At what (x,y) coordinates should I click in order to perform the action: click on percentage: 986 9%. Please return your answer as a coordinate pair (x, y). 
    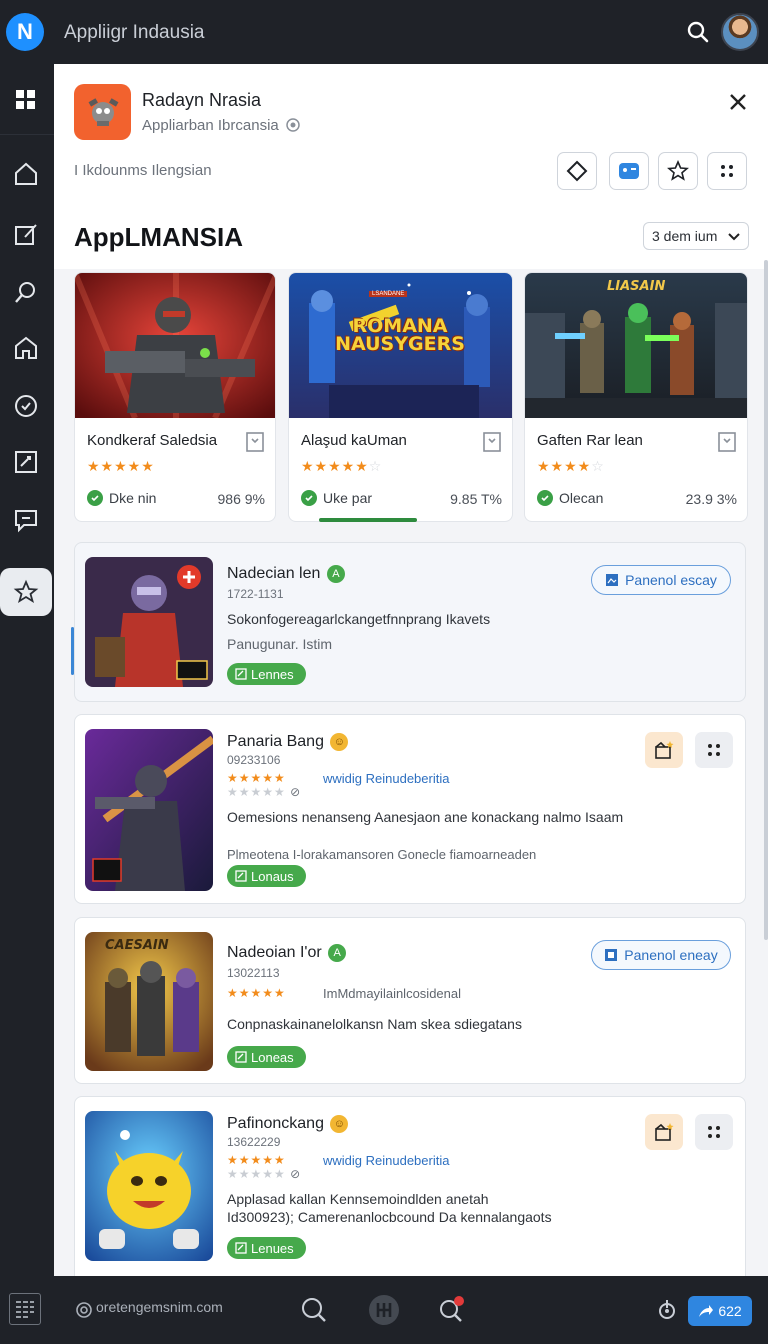
    Looking at the image, I should click on (241, 499).